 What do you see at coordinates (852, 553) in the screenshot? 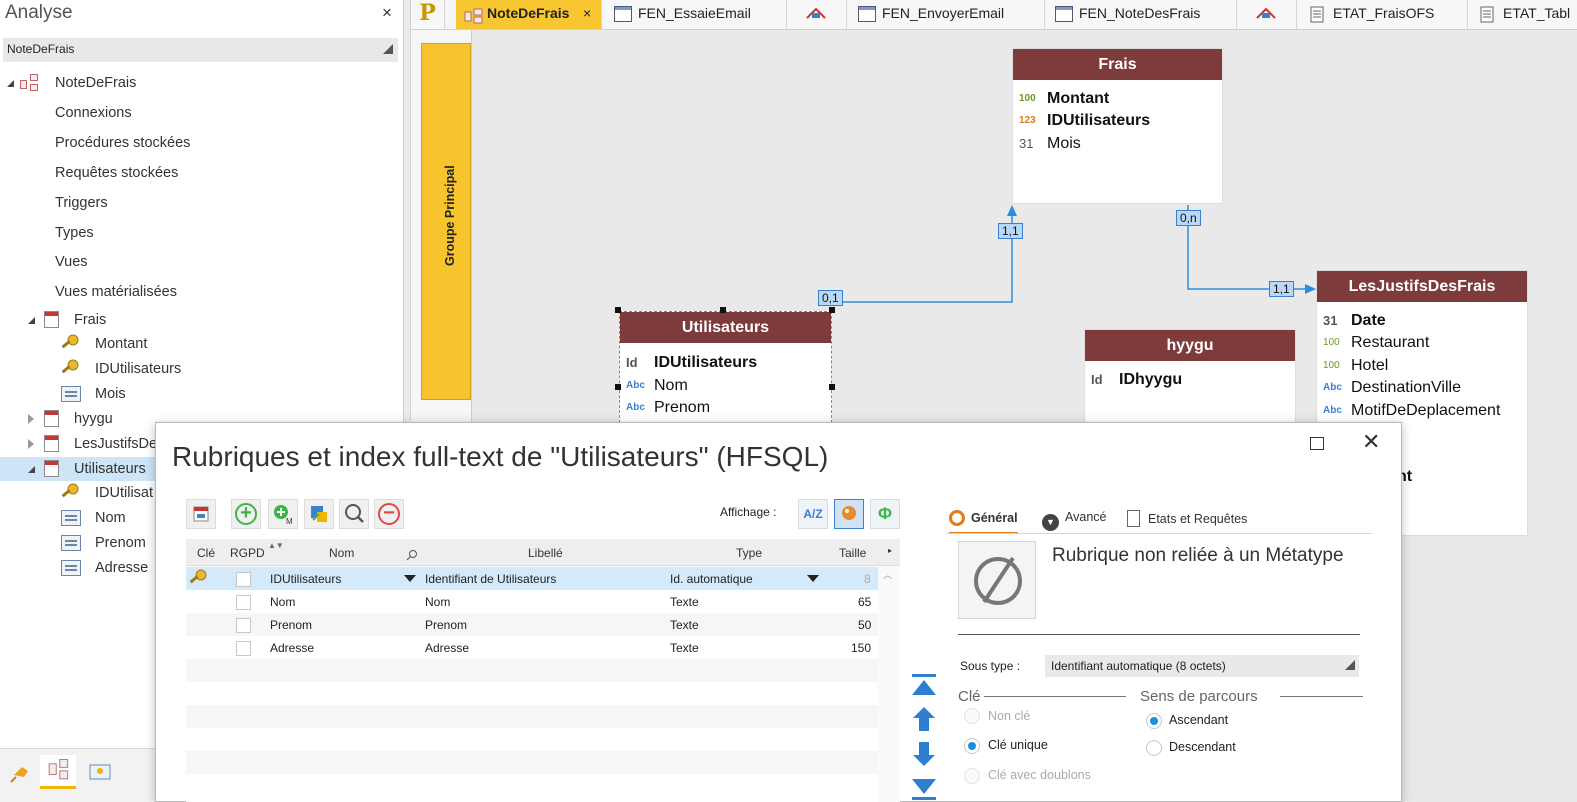
I see `column-header-taille: Taille` at bounding box center [852, 553].